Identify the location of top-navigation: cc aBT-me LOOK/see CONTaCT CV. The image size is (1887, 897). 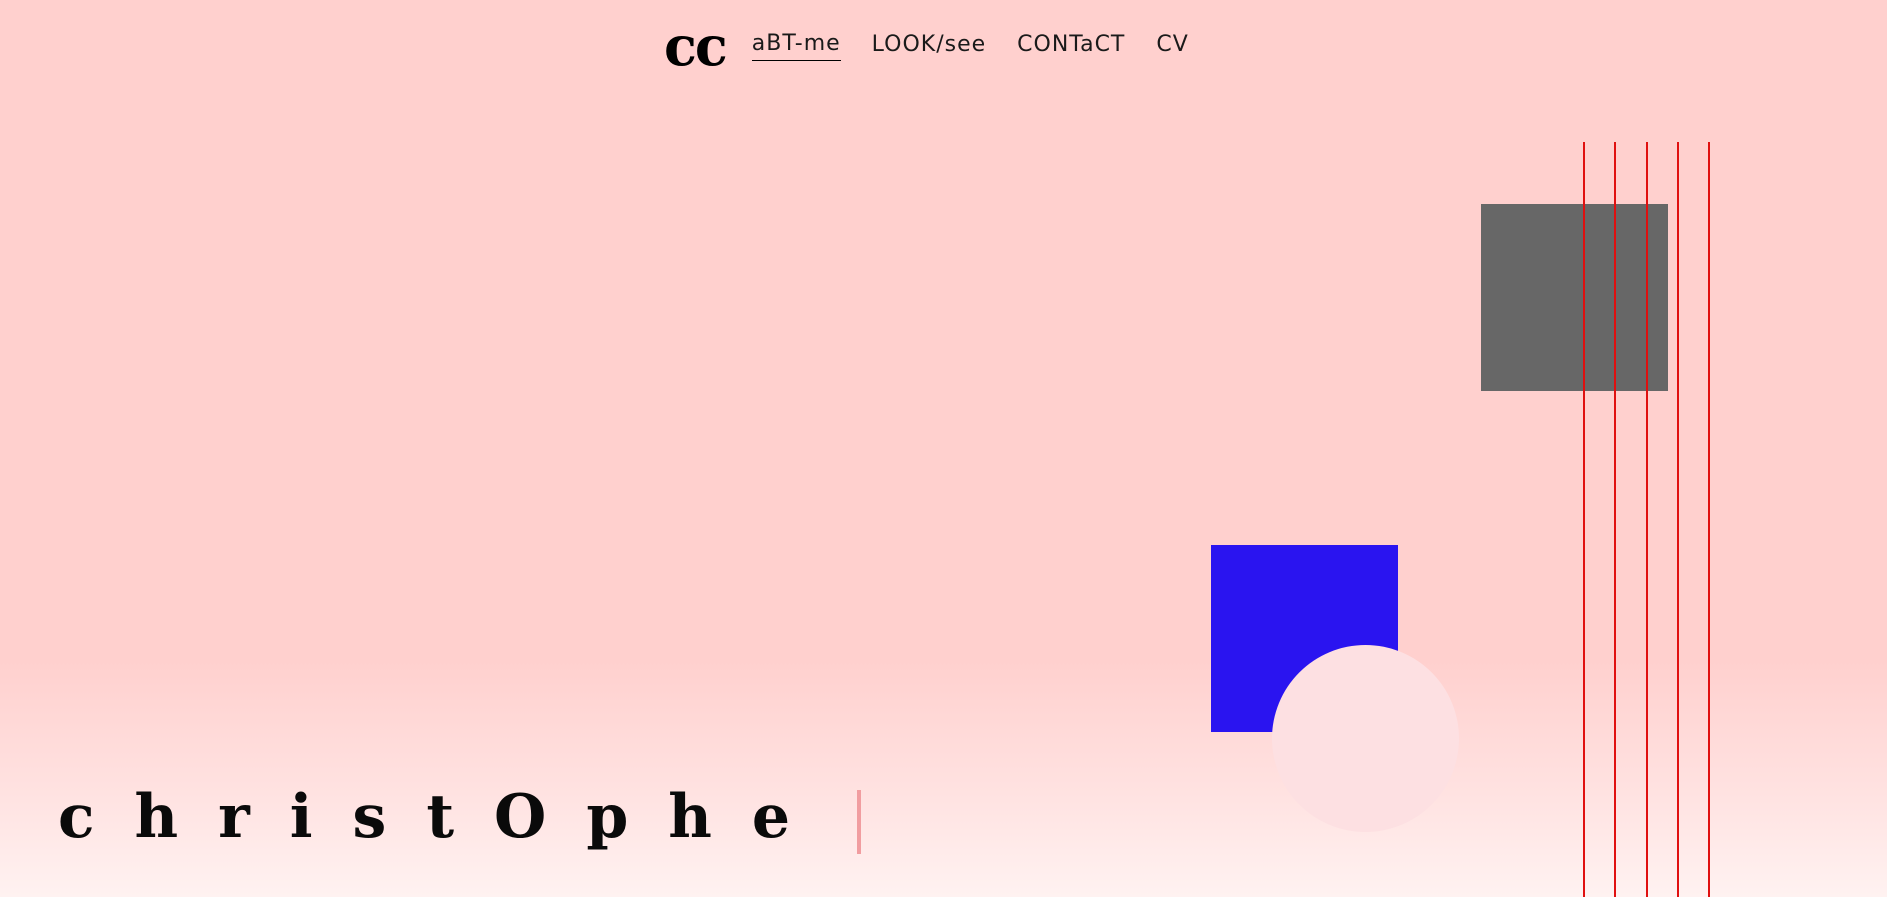
(942, 46).